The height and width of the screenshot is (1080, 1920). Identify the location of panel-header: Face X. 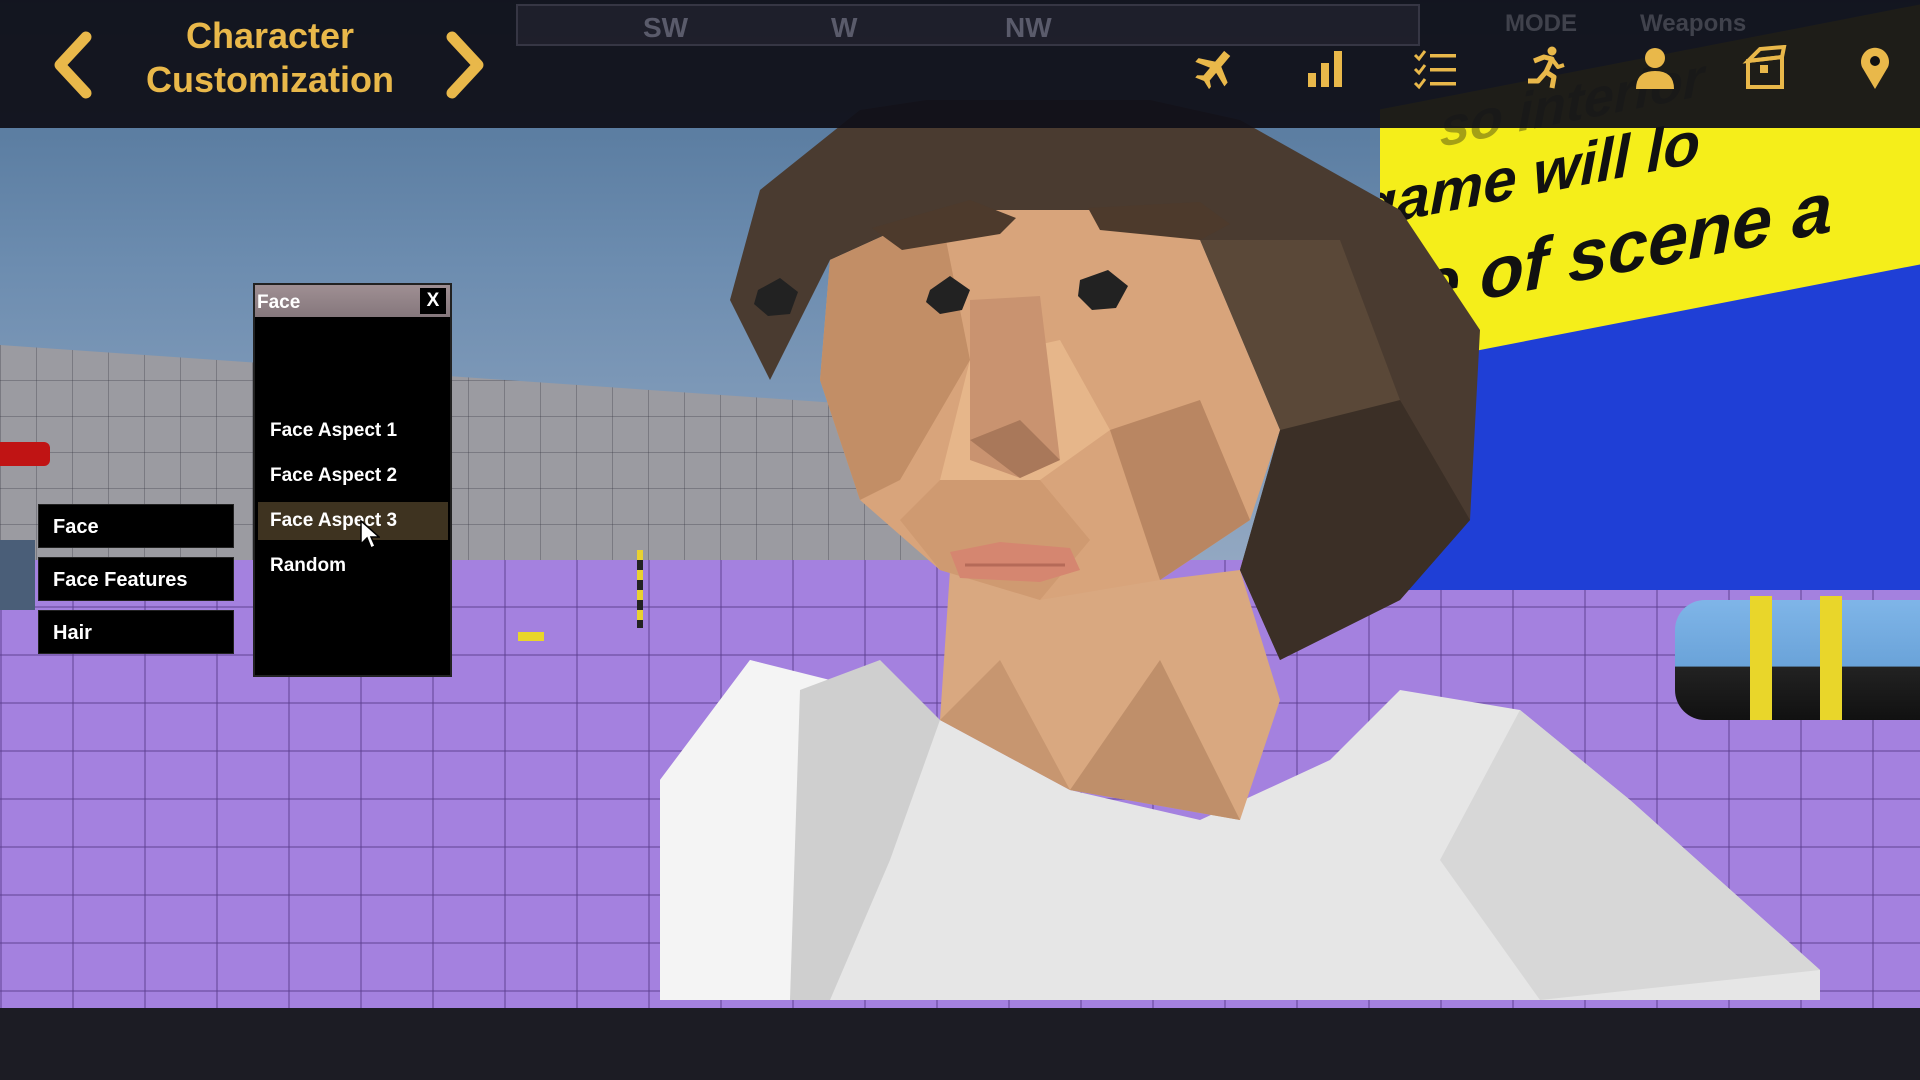
(352, 301).